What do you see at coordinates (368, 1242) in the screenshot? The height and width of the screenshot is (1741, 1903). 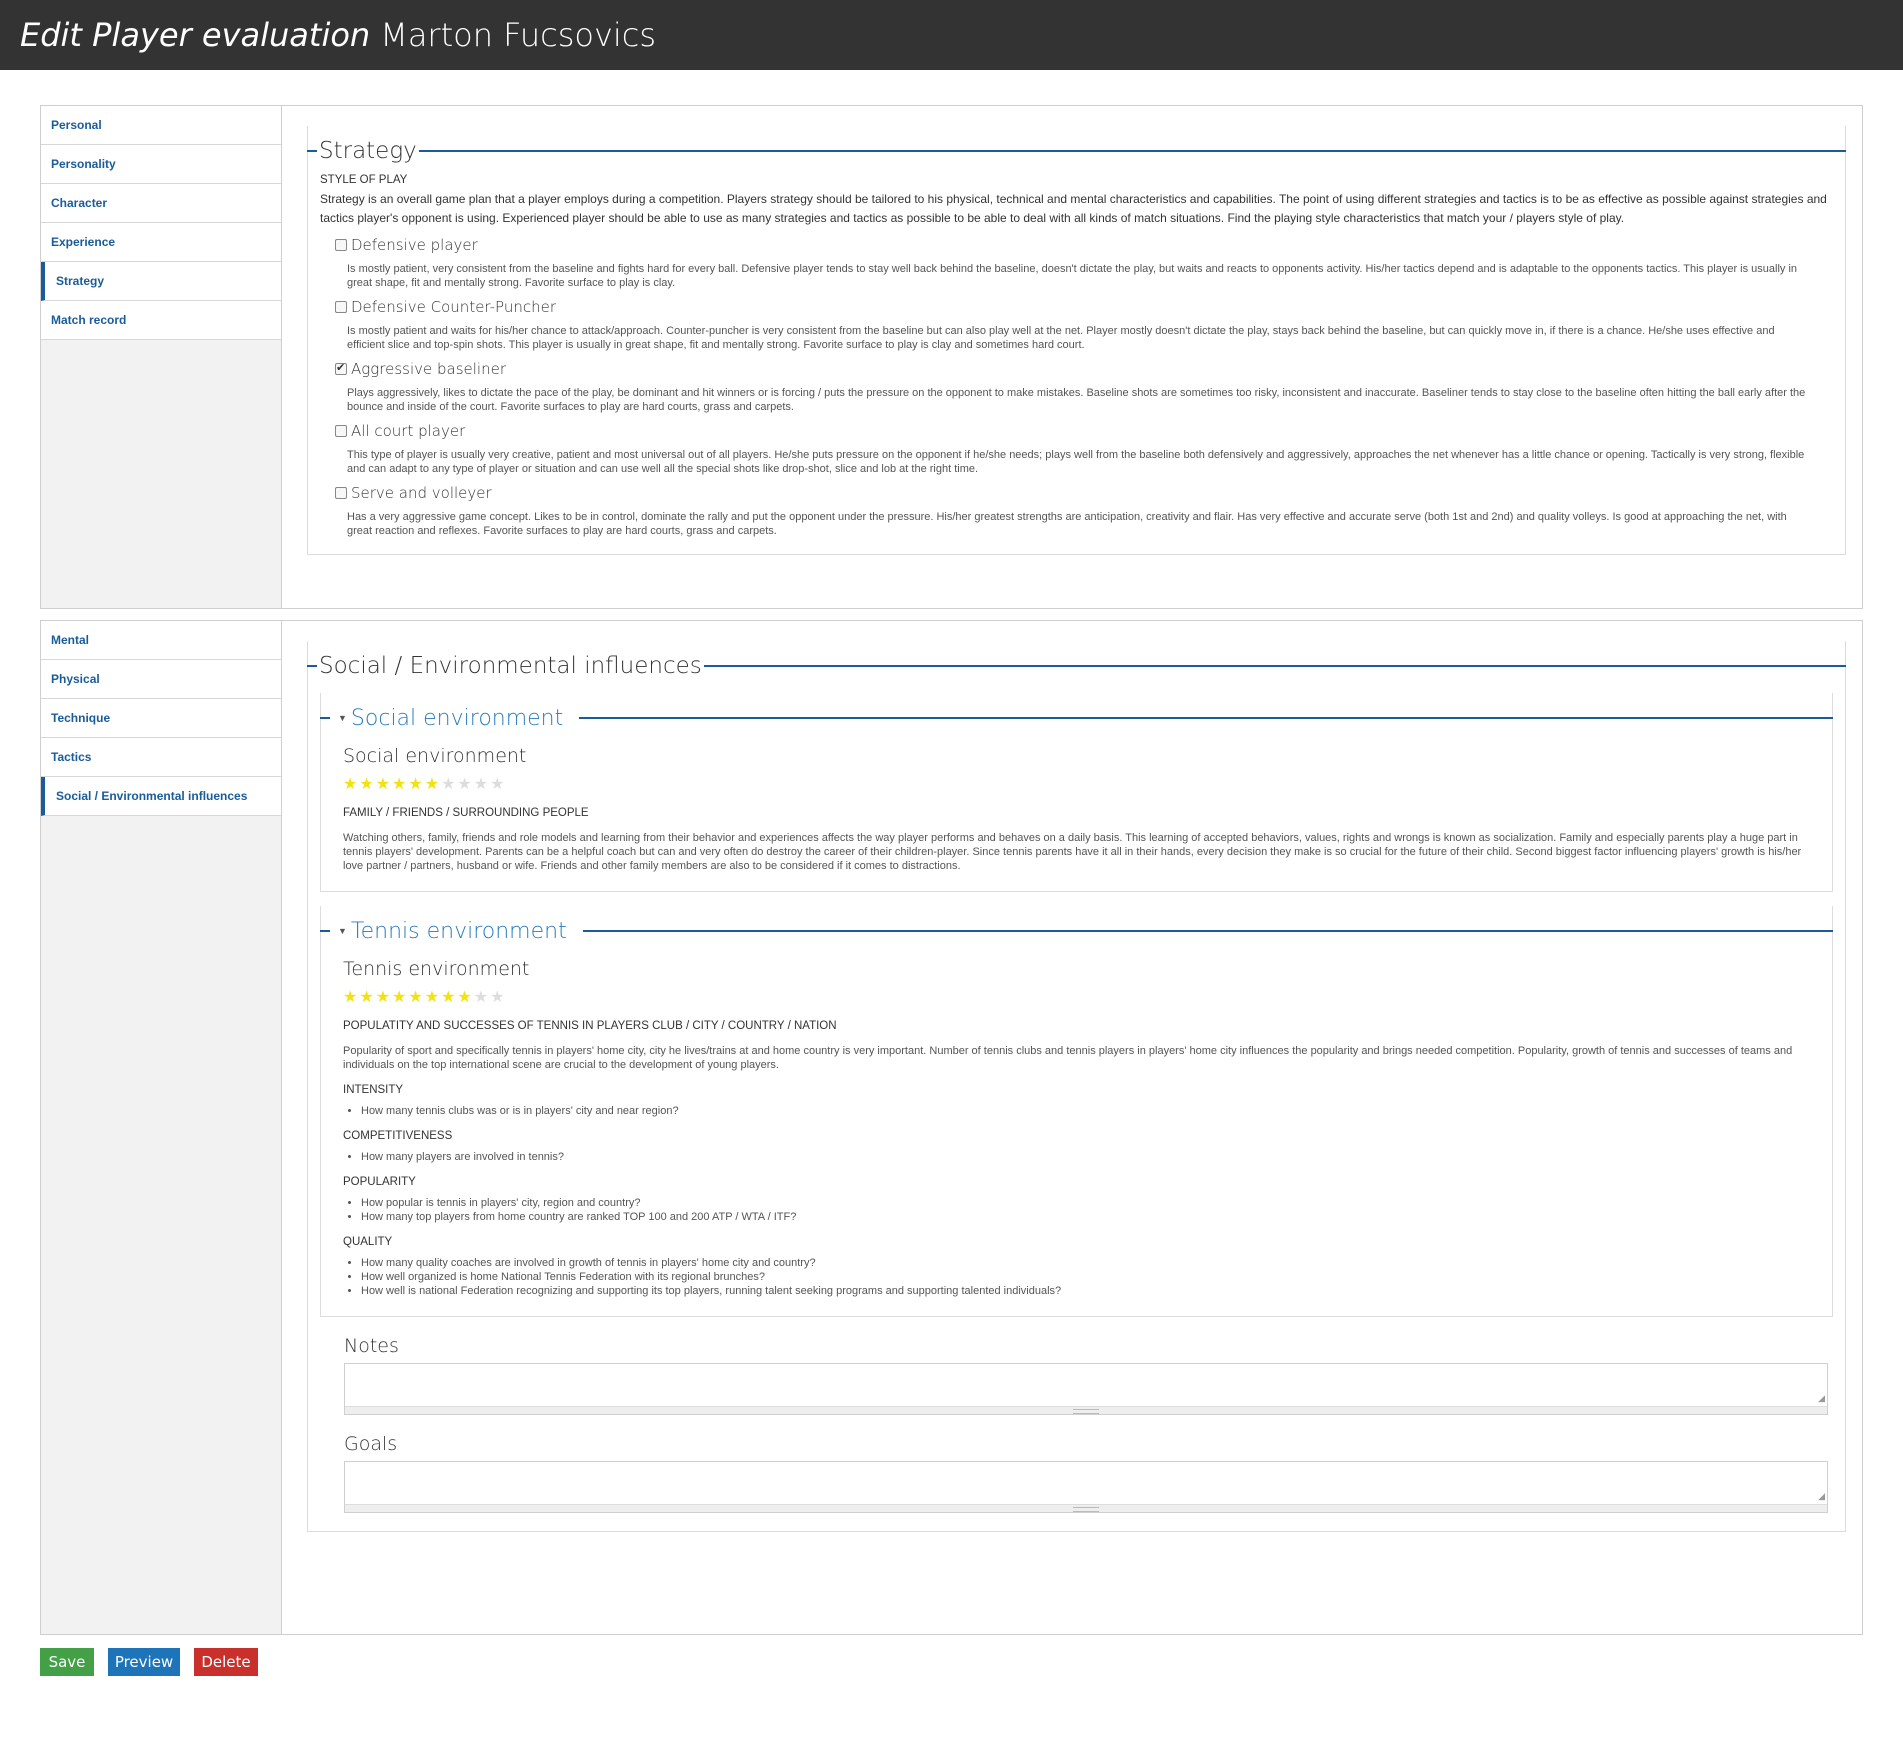 I see `question-group-heading: QUALITY` at bounding box center [368, 1242].